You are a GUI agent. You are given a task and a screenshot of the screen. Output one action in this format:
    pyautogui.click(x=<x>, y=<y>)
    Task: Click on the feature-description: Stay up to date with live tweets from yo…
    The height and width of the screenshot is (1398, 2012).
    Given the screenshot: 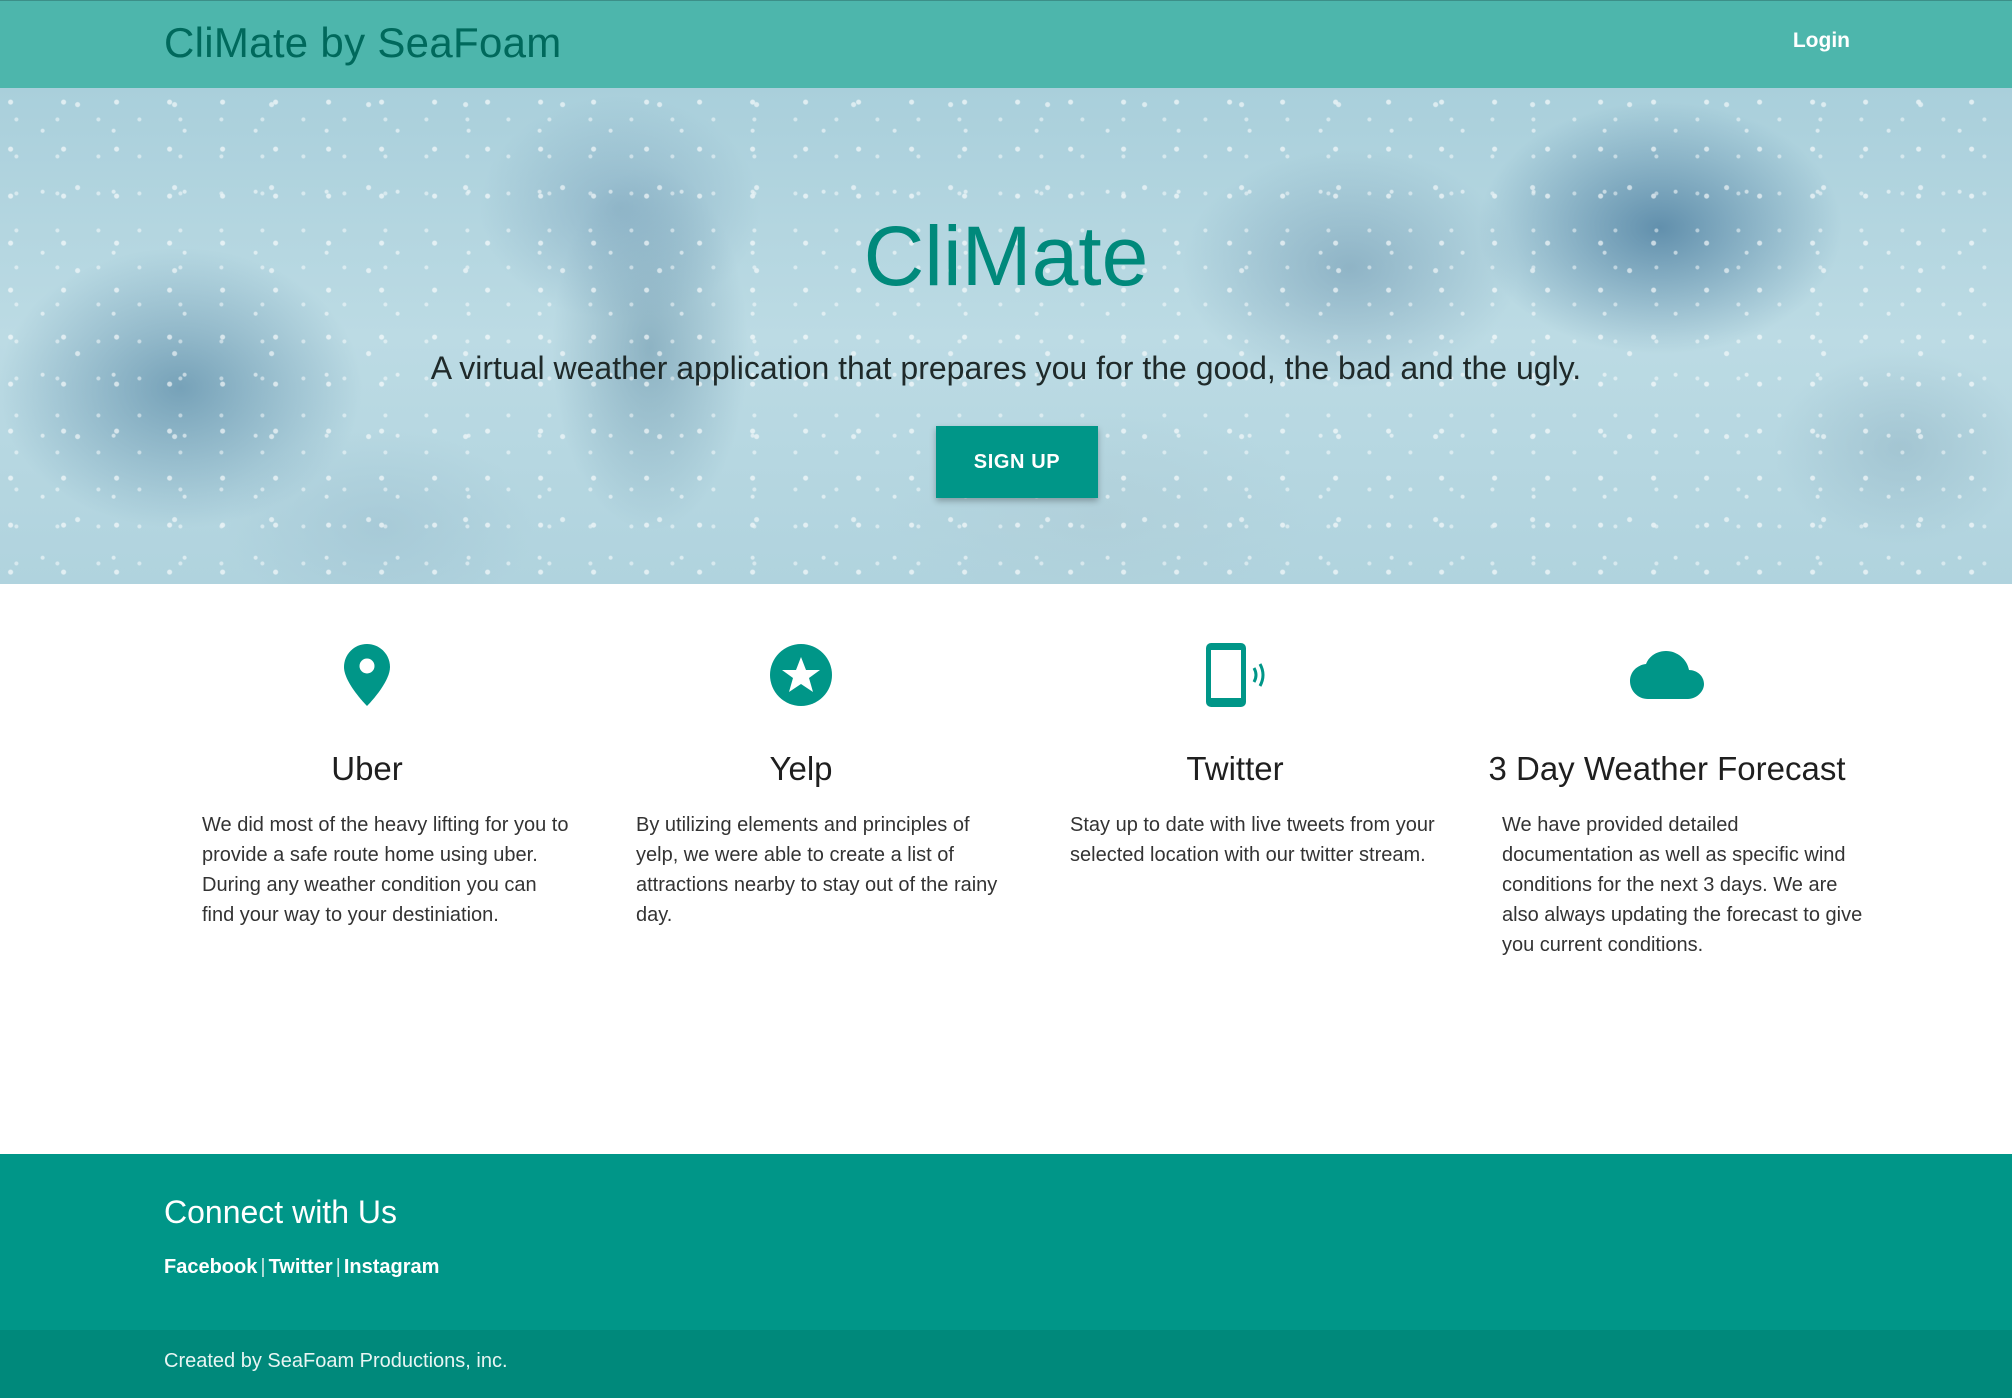 What is the action you would take?
    pyautogui.click(x=1252, y=840)
    